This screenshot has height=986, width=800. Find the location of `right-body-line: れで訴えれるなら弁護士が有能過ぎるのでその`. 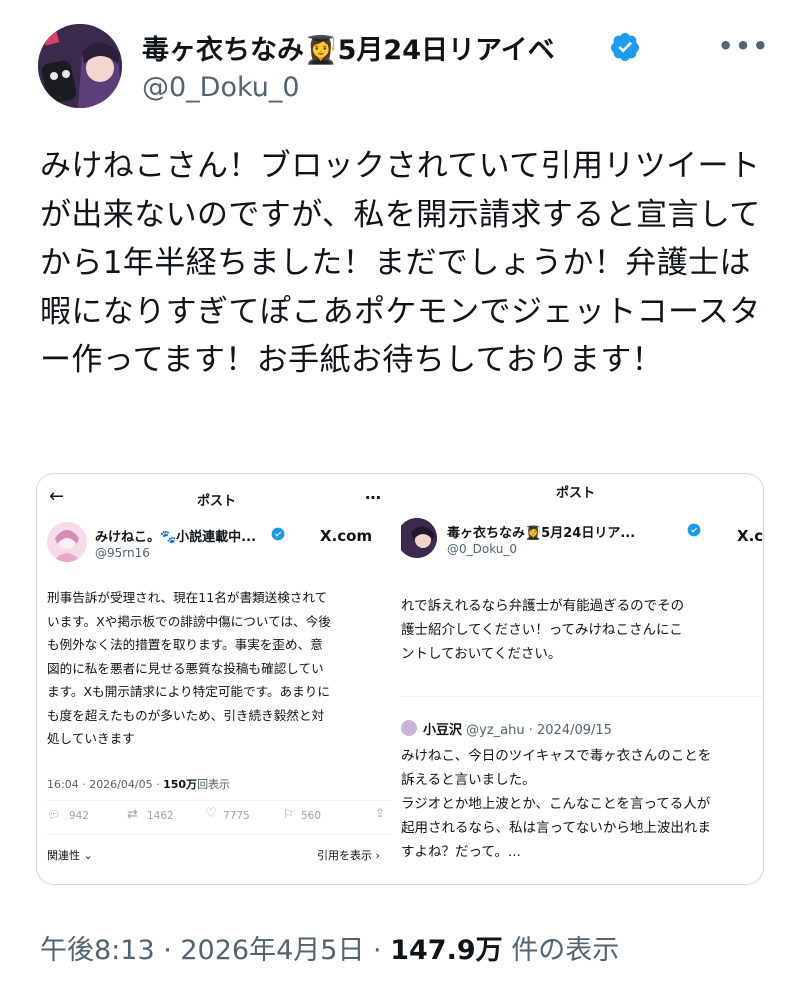

right-body-line: れで訴えれるなら弁護士が有能過ぎるのでその is located at coordinates (543, 606).